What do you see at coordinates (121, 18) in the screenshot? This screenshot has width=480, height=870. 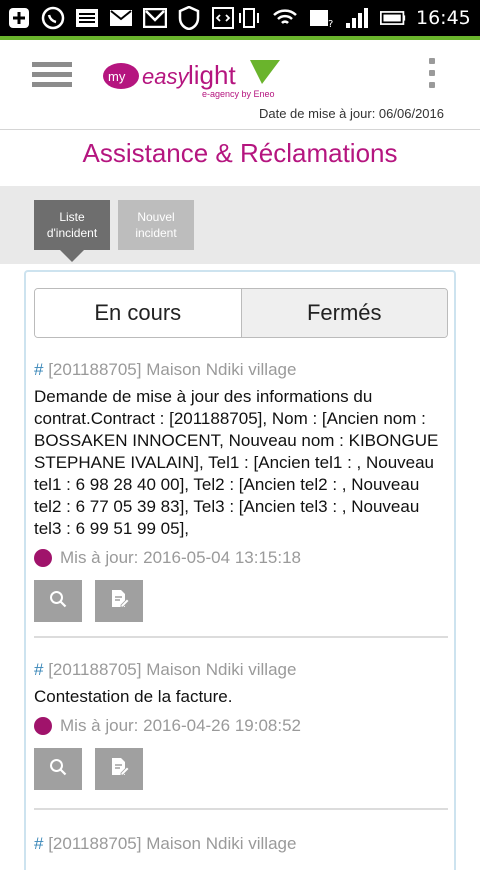 I see `mail-icon` at bounding box center [121, 18].